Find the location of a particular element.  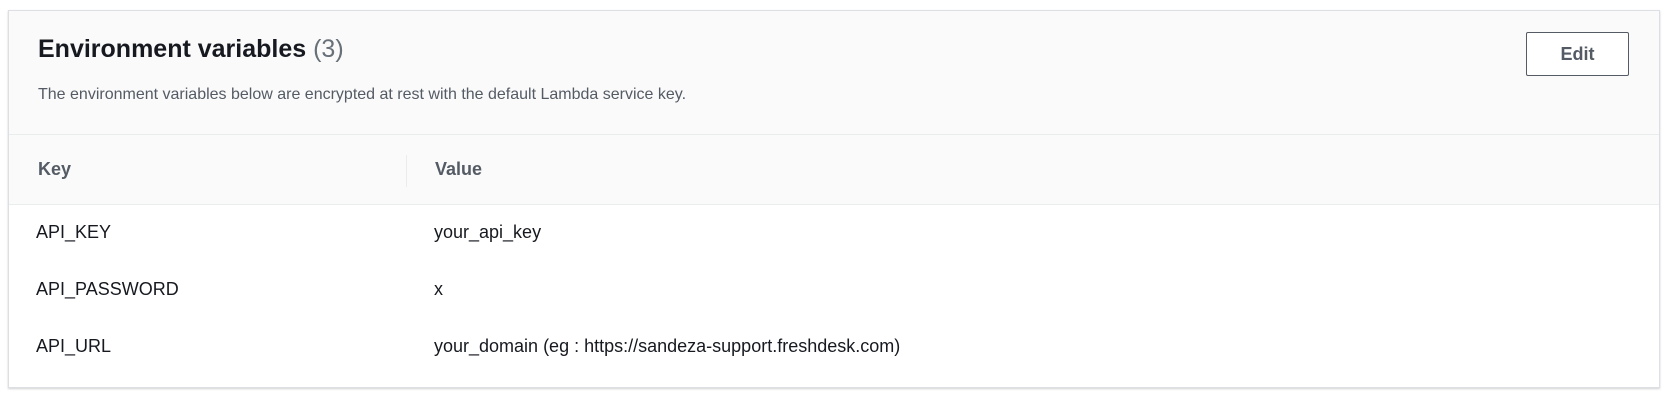

column-header-value: Value is located at coordinates (458, 169).